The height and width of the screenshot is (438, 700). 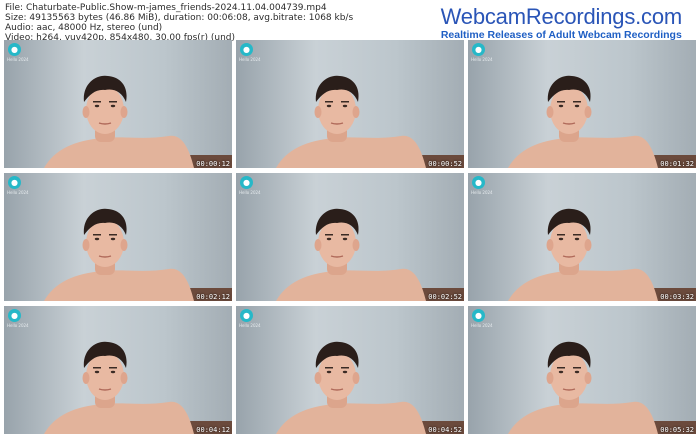 I want to click on audio-info-line: Audio: aac, 48000 Hz, stereo (und), so click(x=84, y=28).